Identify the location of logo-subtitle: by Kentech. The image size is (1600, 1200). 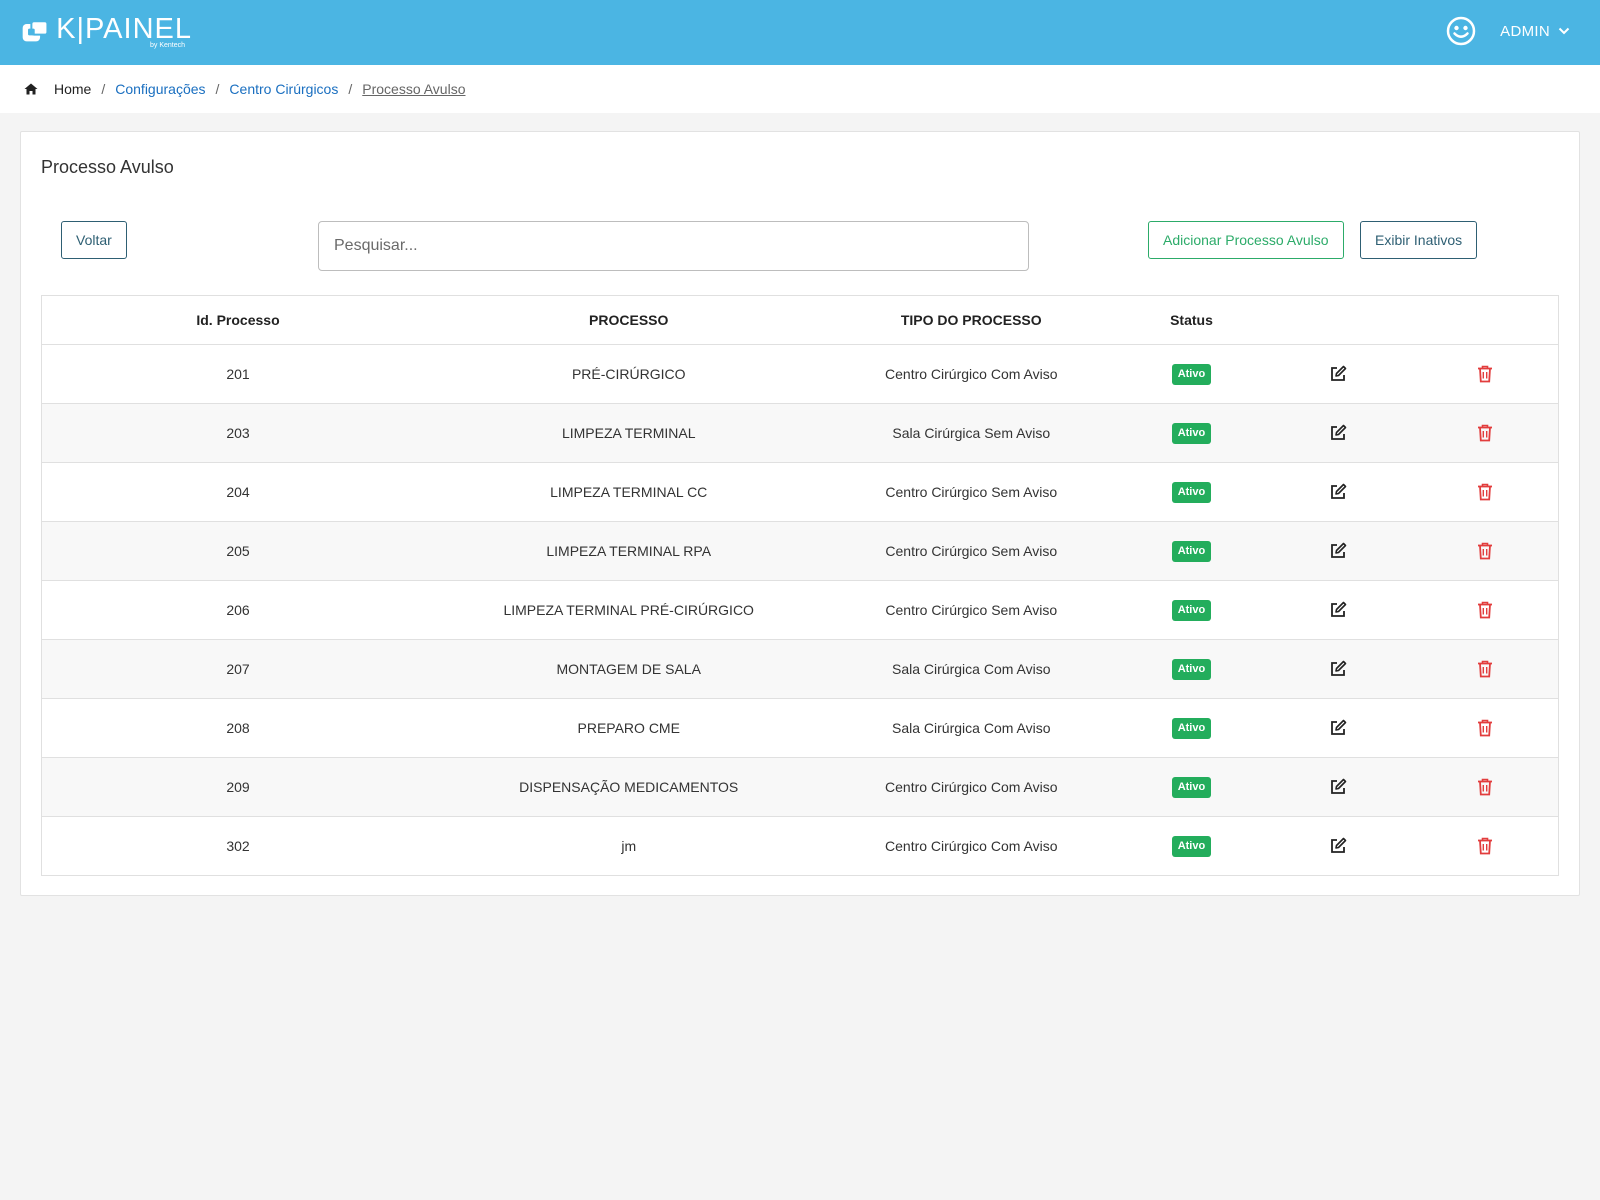
(168, 45).